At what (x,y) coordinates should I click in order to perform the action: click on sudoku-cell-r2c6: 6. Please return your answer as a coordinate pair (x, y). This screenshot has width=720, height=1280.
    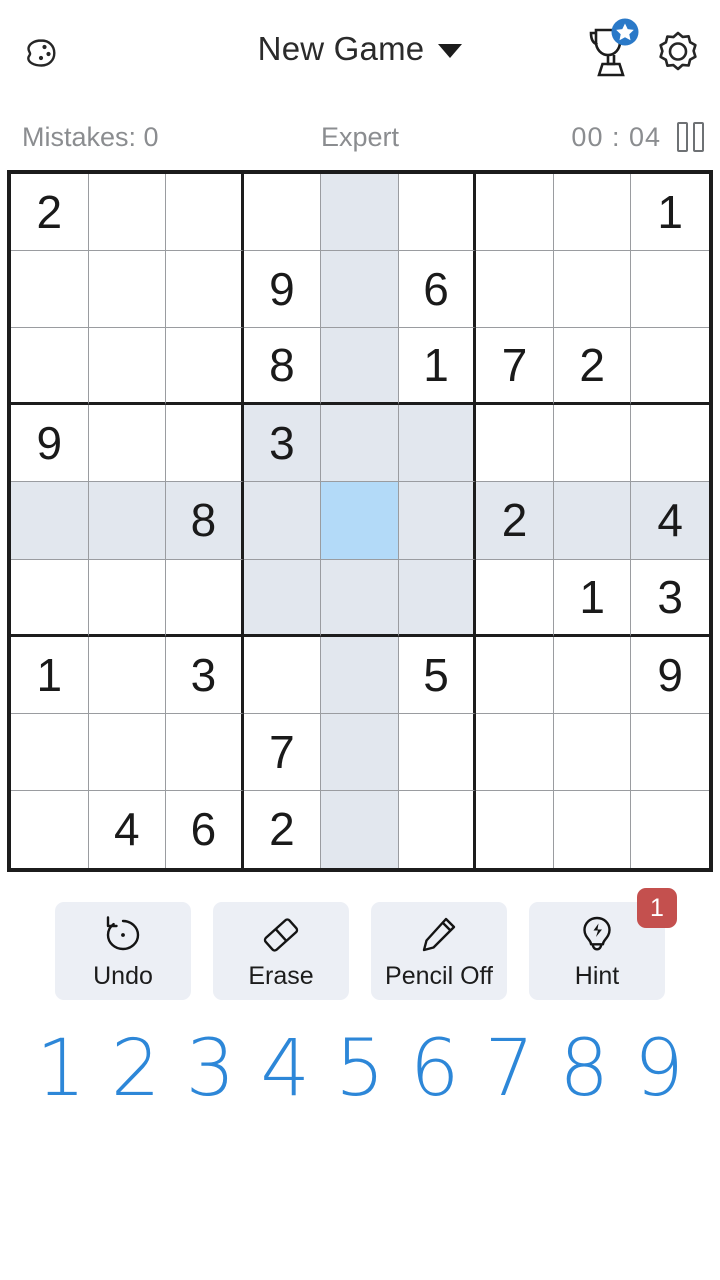
    Looking at the image, I should click on (437, 290).